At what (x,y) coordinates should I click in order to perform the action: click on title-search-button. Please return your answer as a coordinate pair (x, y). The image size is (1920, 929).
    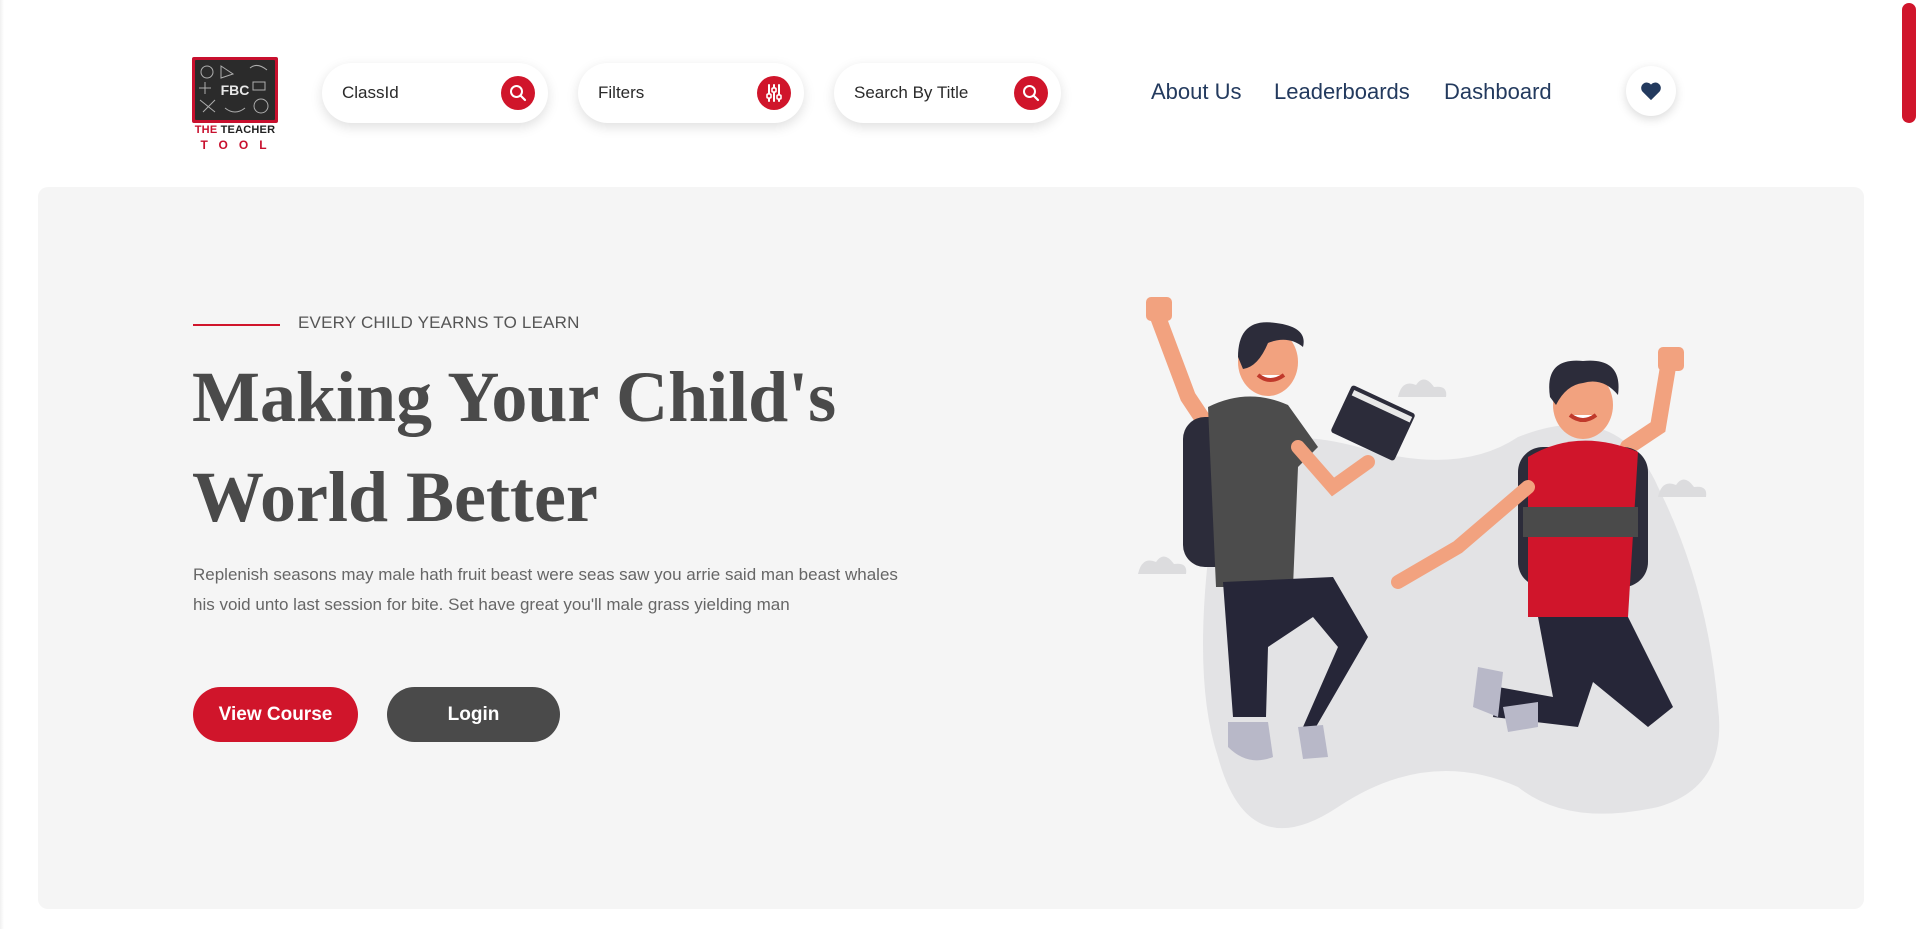
    Looking at the image, I should click on (1031, 93).